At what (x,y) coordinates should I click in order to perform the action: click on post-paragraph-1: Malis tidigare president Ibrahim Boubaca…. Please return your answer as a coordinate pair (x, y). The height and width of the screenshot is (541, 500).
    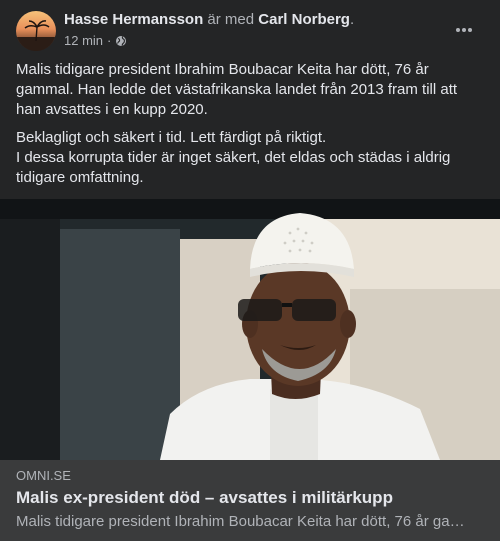
    Looking at the image, I should click on (237, 89).